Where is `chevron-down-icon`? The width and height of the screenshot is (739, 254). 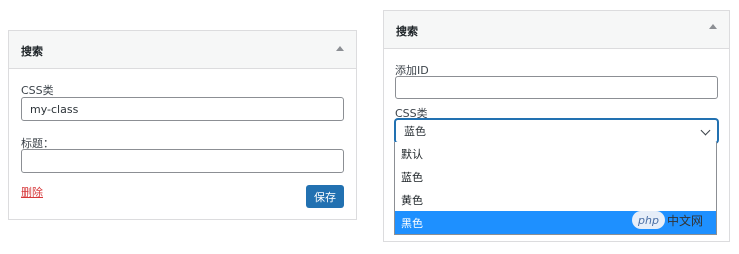 chevron-down-icon is located at coordinates (705, 130).